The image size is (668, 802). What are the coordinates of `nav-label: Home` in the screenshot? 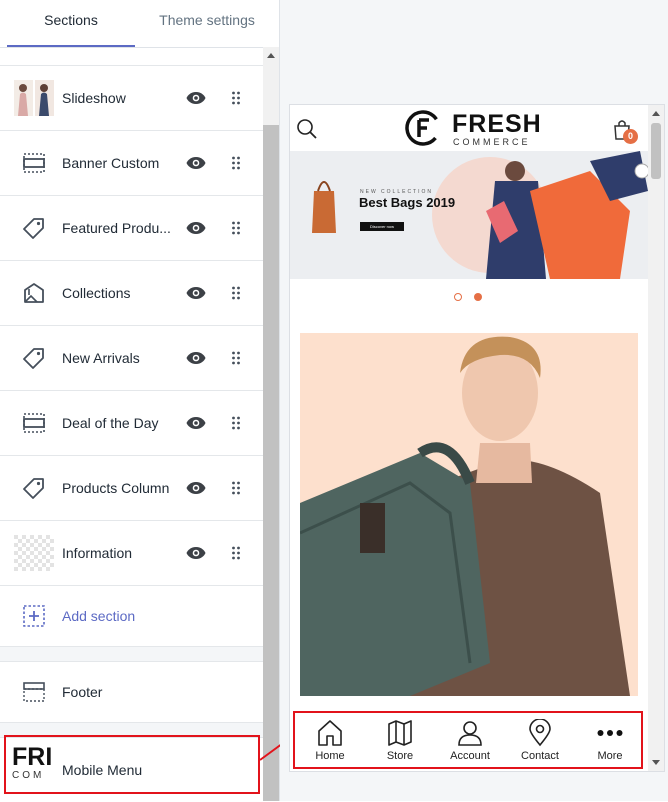 It's located at (330, 756).